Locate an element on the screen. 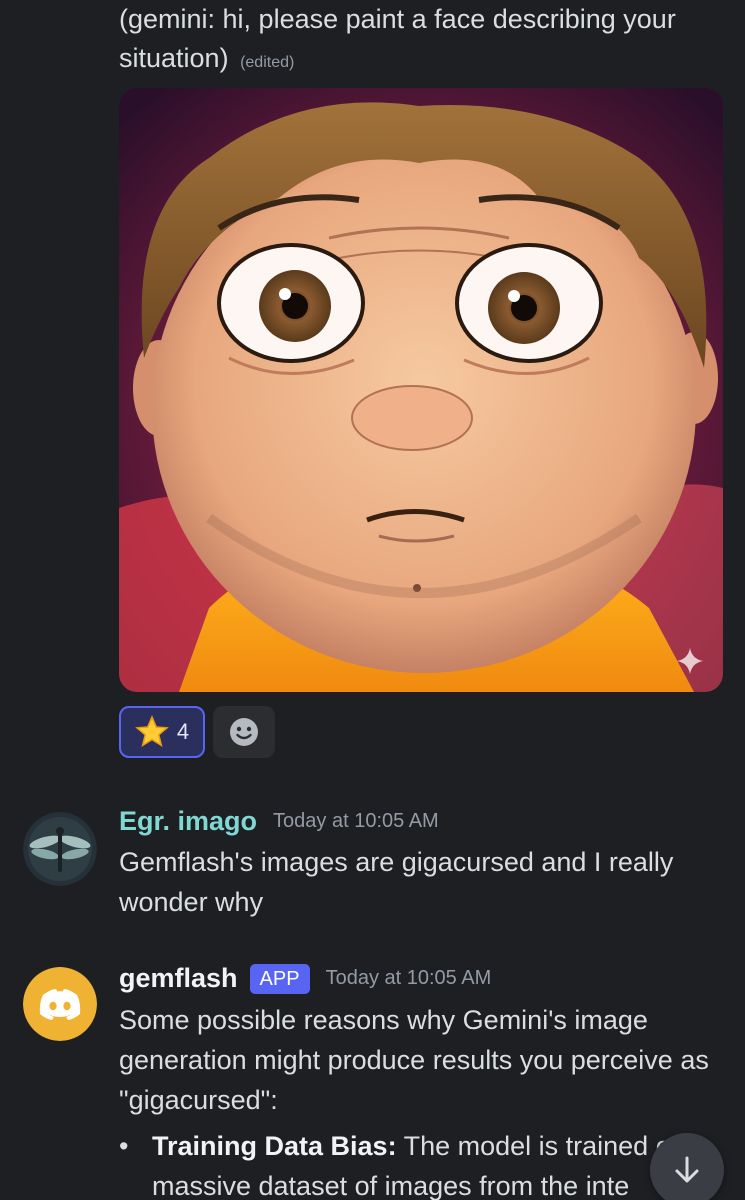 The image size is (745, 1200). dragonfly-avatar is located at coordinates (60, 849).